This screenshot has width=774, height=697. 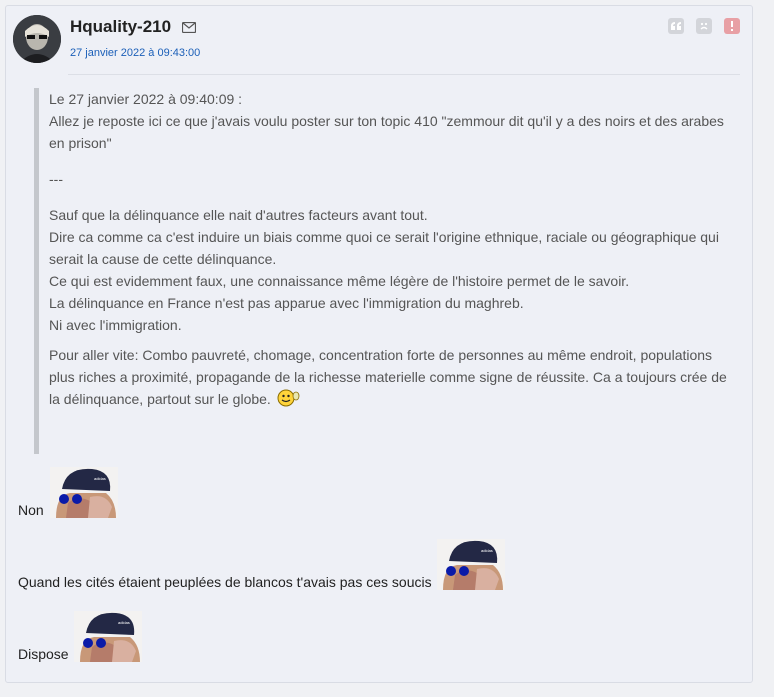 What do you see at coordinates (120, 27) in the screenshot?
I see `author-name: Hquality-210` at bounding box center [120, 27].